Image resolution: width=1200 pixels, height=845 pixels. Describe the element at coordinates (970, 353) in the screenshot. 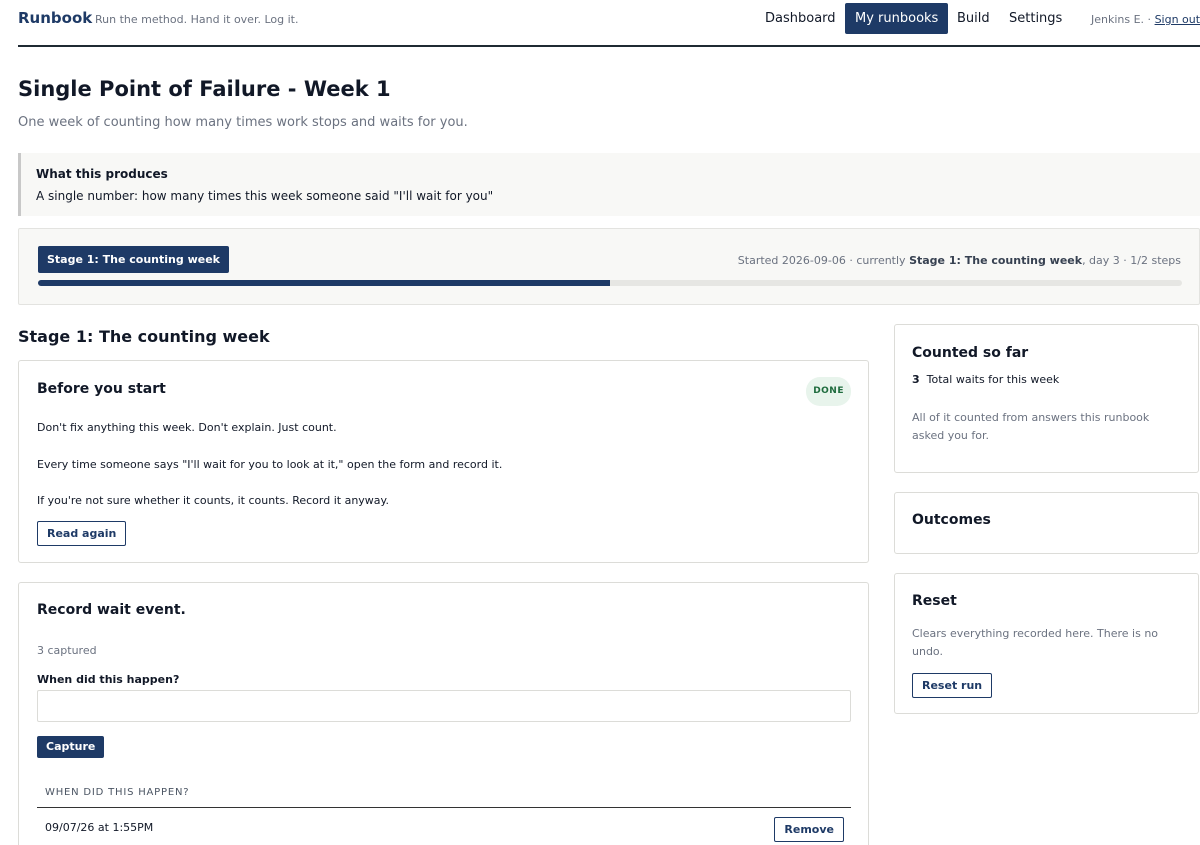

I see `counted-title: Counted so far` at that location.